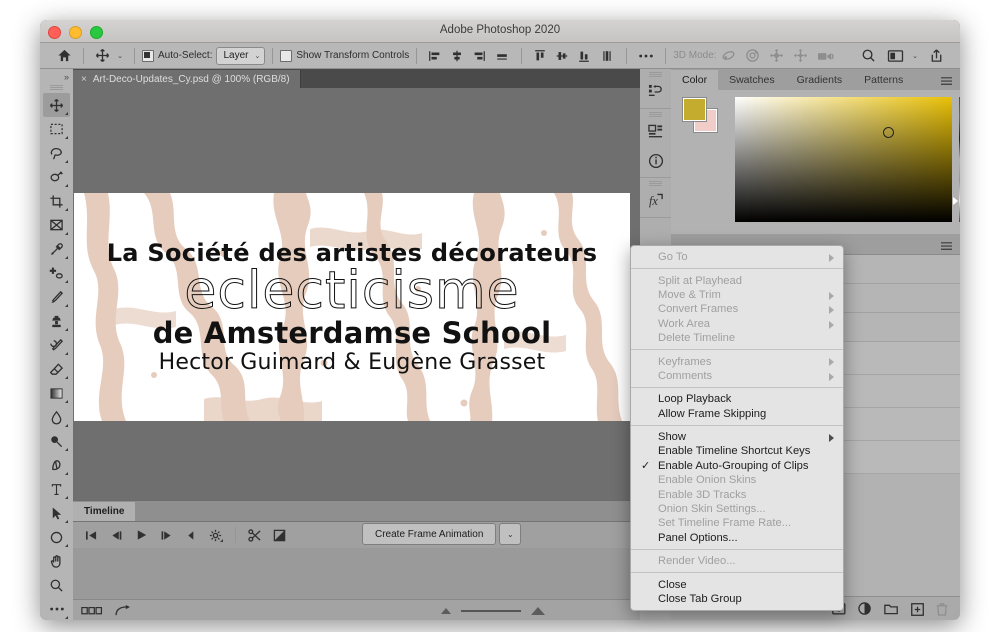  What do you see at coordinates (102, 56) in the screenshot?
I see `move-tool-icon` at bounding box center [102, 56].